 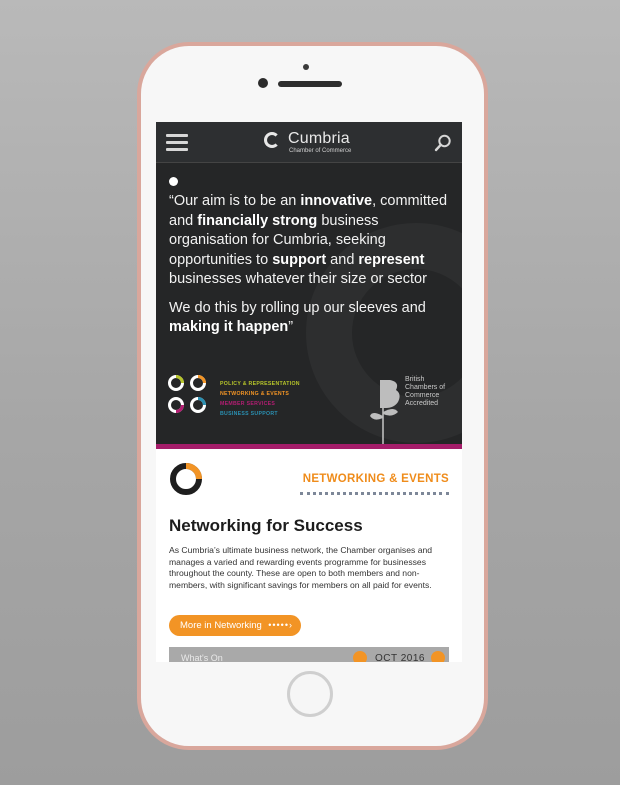 What do you see at coordinates (422, 395) in the screenshot?
I see `accr-line-3: Commerce` at bounding box center [422, 395].